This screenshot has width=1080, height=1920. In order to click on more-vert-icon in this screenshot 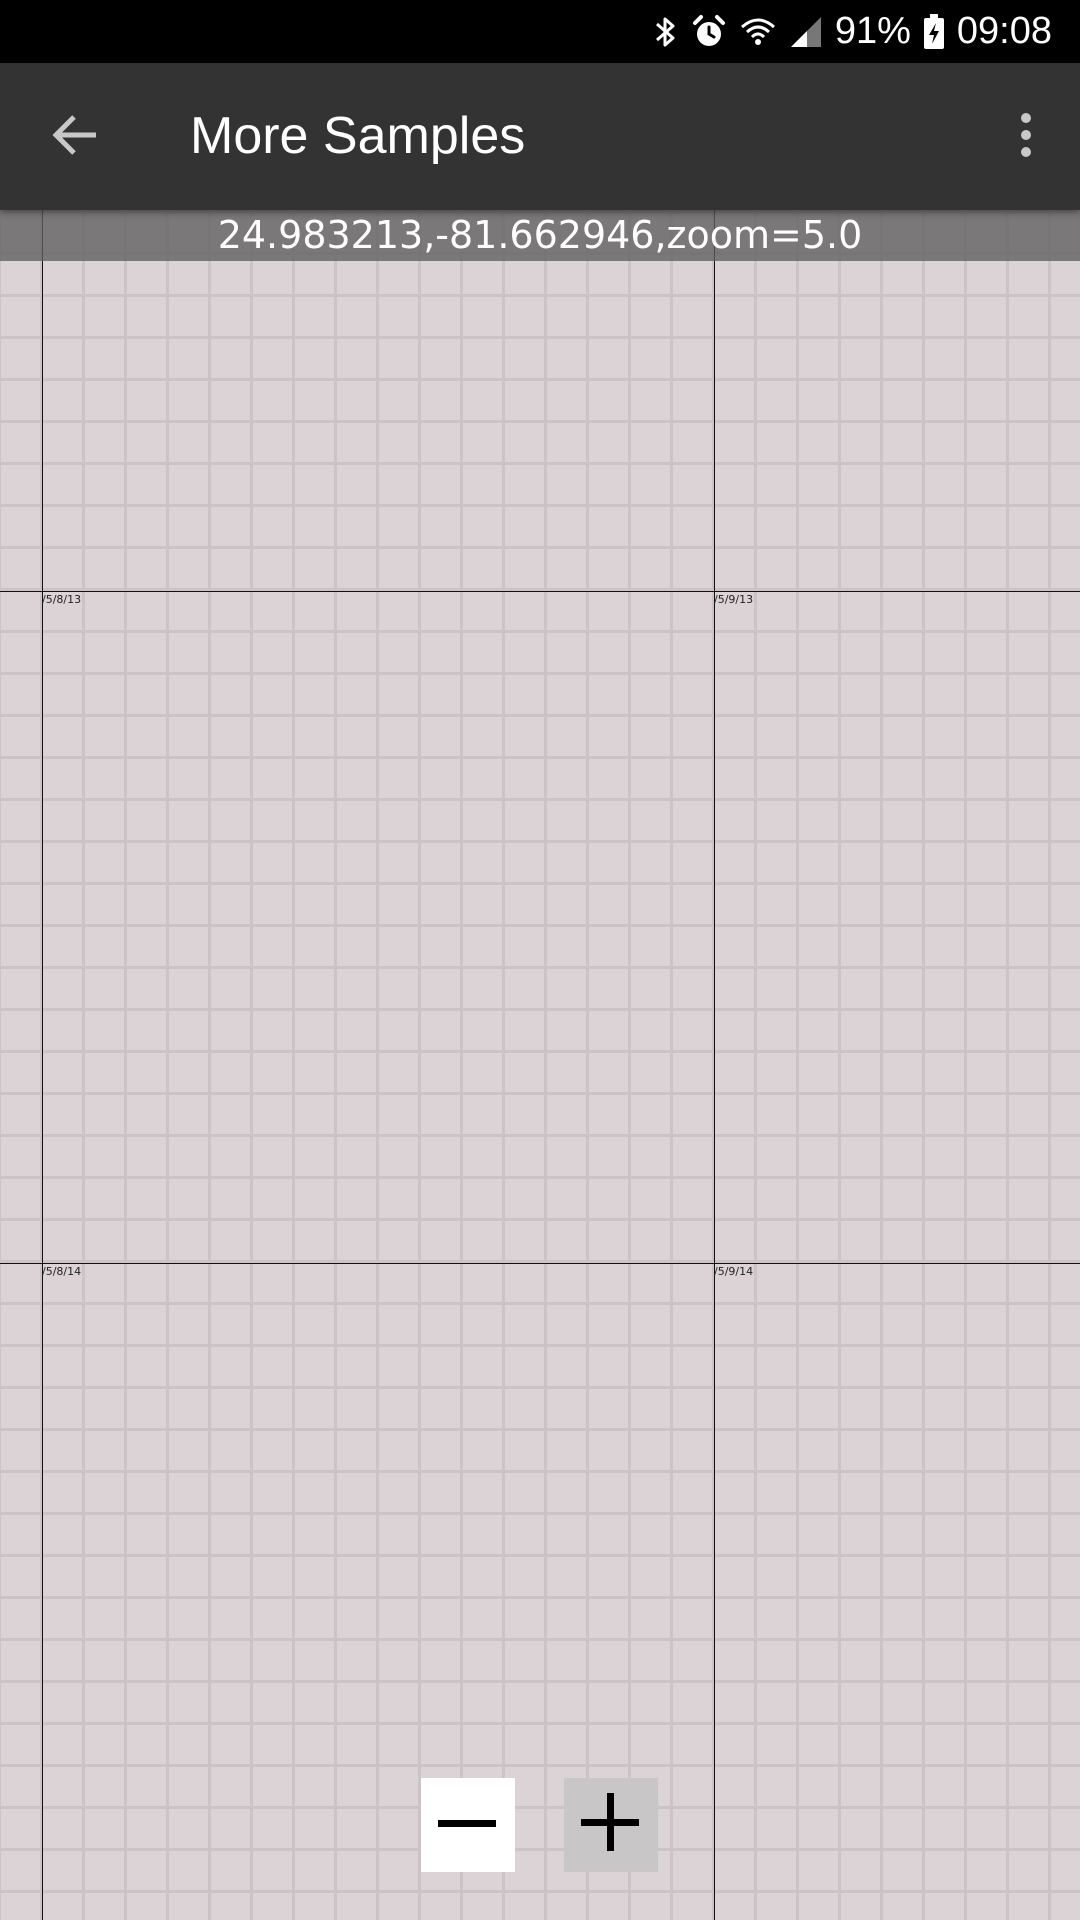, I will do `click(1026, 137)`.